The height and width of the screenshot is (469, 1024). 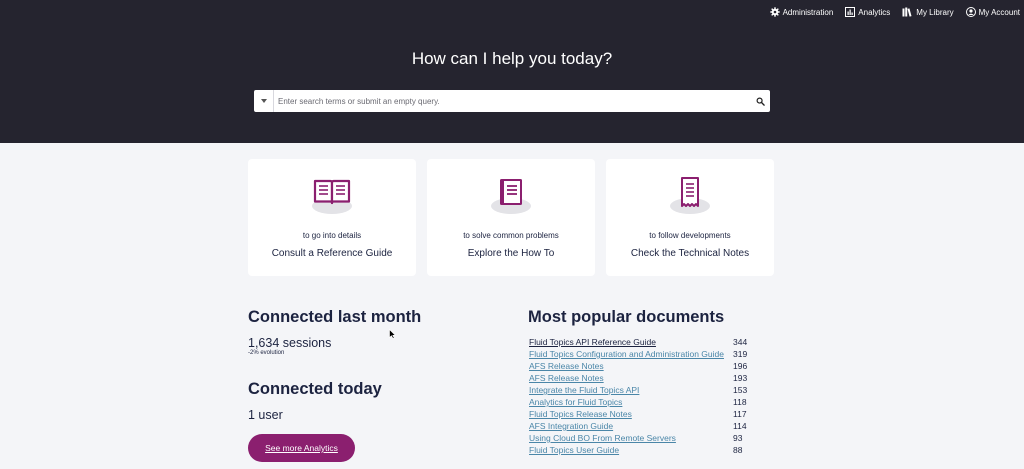 I want to click on nav-my-account: My Account, so click(x=992, y=12).